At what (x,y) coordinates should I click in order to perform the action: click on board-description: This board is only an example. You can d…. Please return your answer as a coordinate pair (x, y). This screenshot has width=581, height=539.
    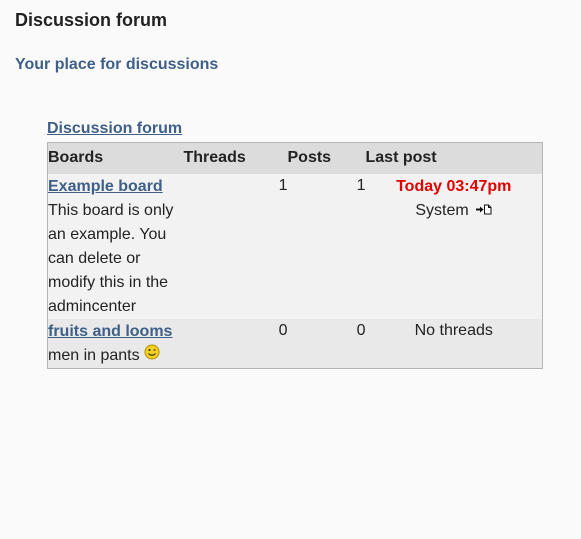
    Looking at the image, I should click on (111, 258).